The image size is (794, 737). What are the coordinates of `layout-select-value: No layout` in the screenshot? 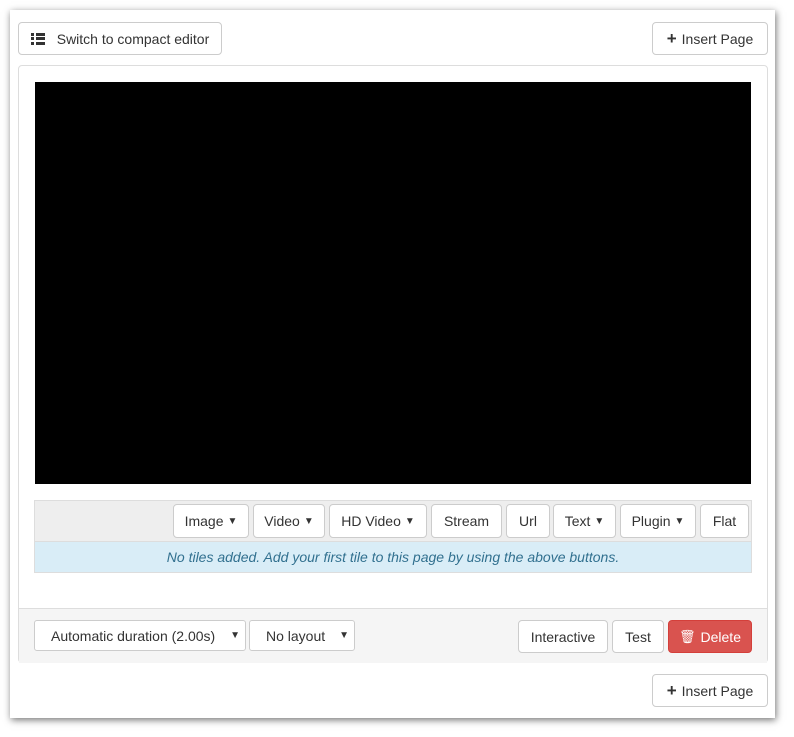 It's located at (296, 635).